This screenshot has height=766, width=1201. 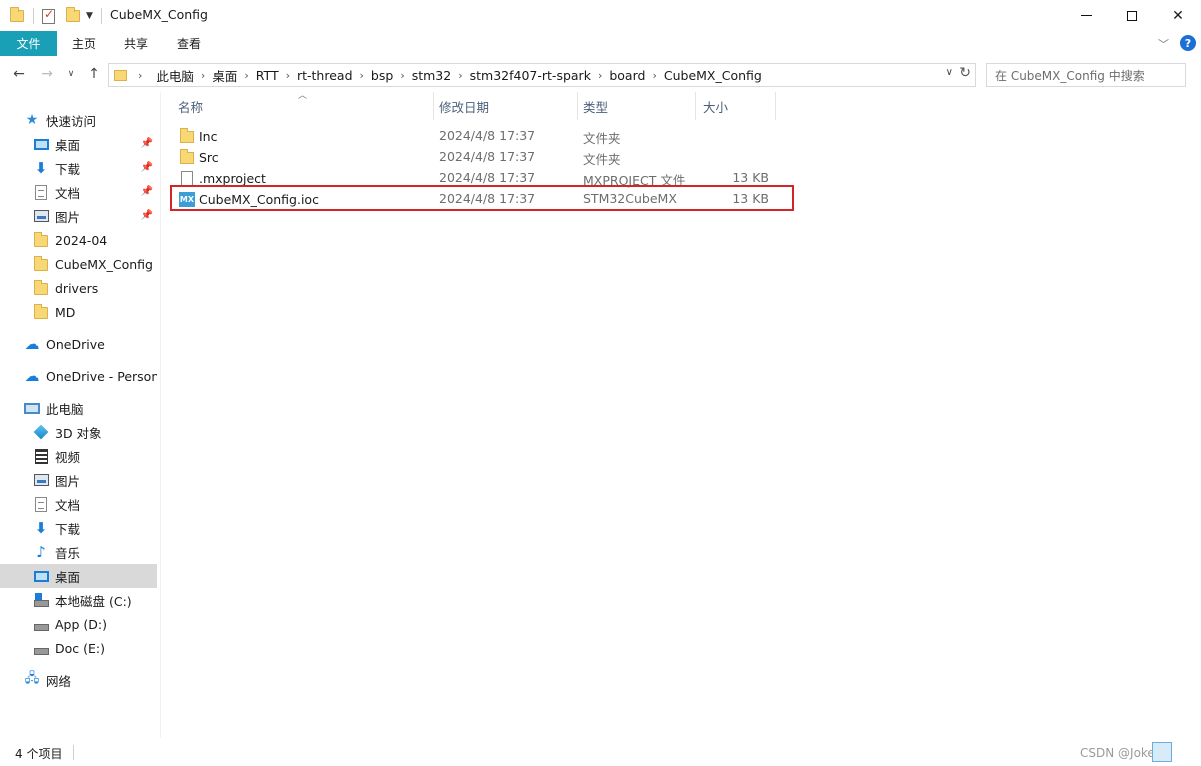 What do you see at coordinates (208, 136) in the screenshot?
I see `file-name: Inc` at bounding box center [208, 136].